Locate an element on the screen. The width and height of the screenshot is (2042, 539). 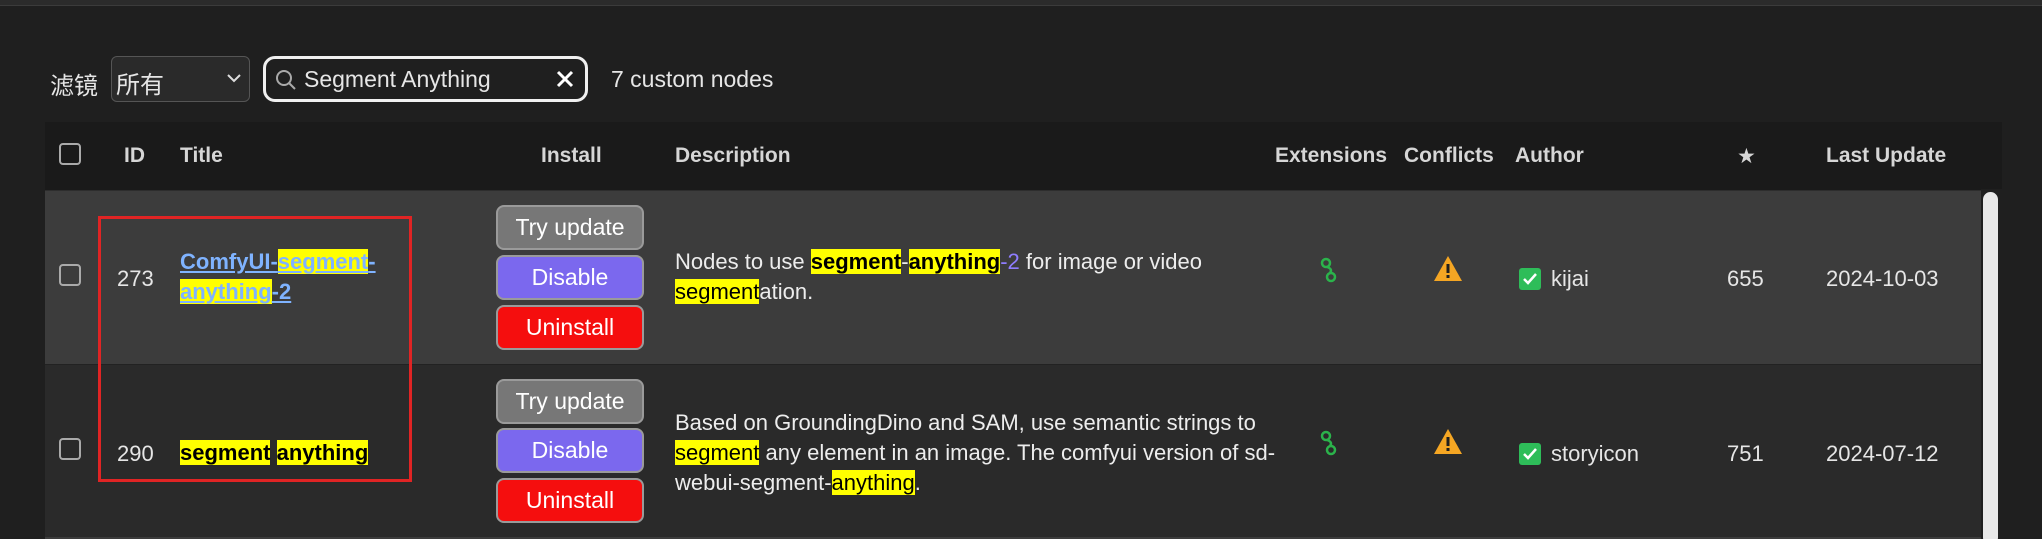
header-last-update: Last Update is located at coordinates (1886, 156).